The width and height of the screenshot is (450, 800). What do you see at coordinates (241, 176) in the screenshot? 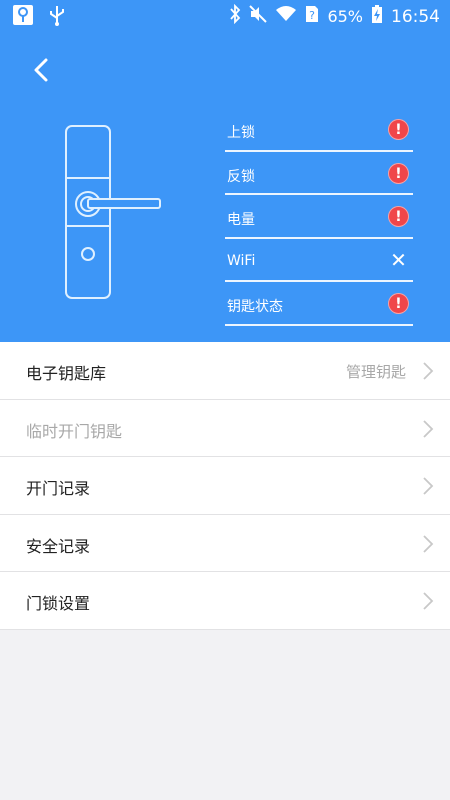
I see `status-label: 反锁` at bounding box center [241, 176].